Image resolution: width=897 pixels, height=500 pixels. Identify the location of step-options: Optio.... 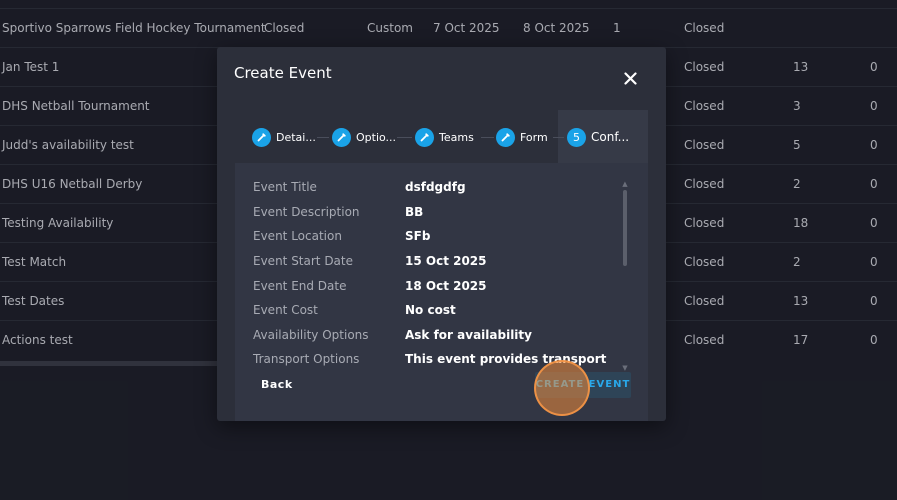
(364, 137).